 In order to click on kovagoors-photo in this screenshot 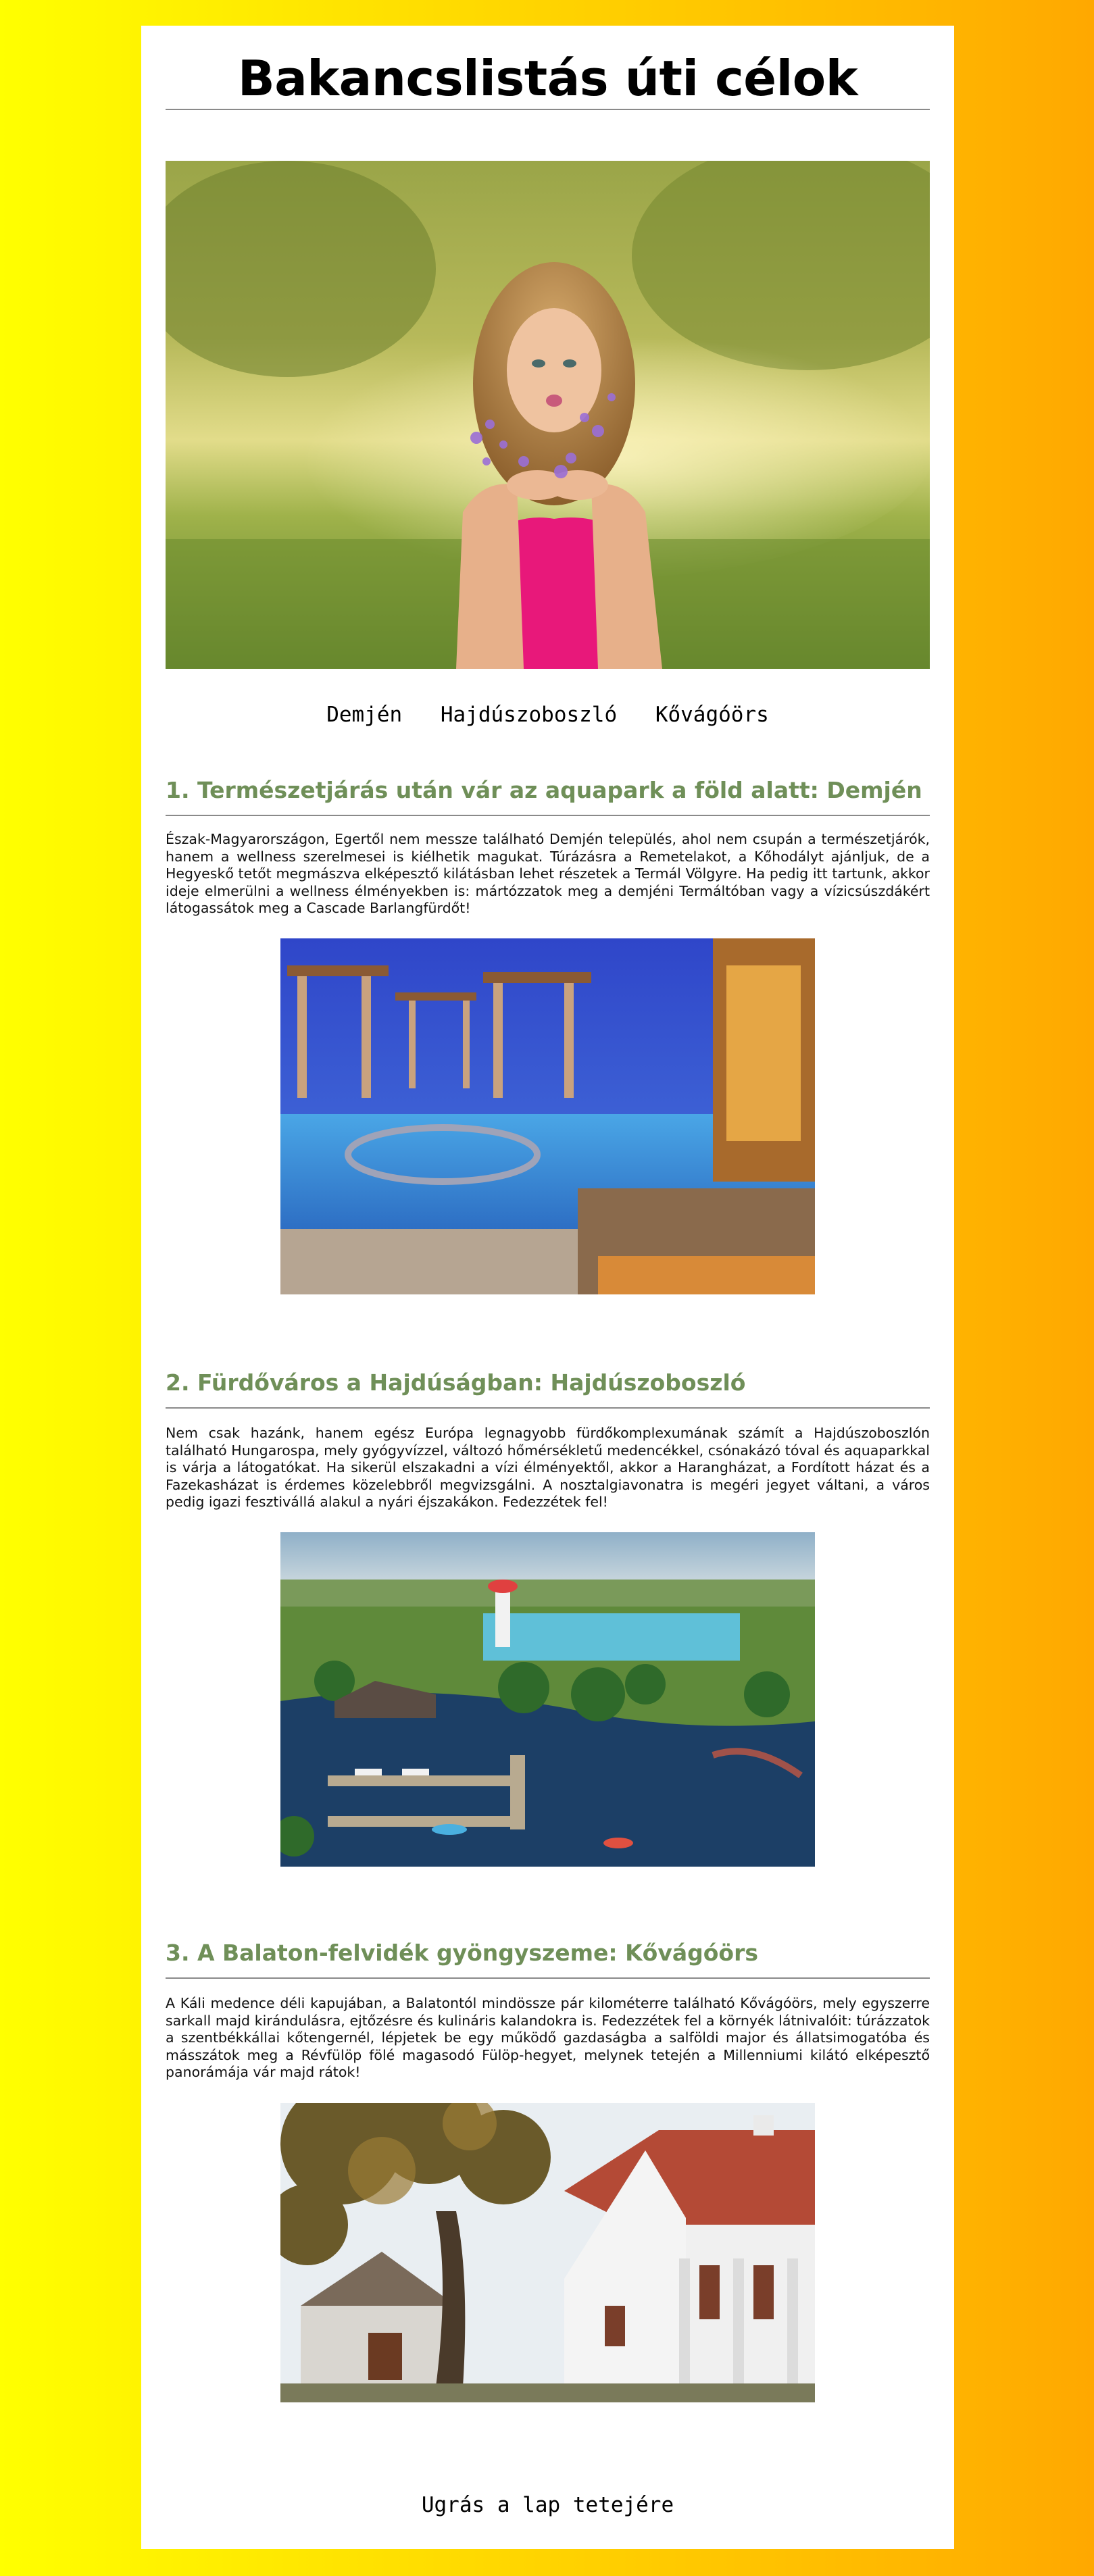, I will do `click(548, 2252)`.